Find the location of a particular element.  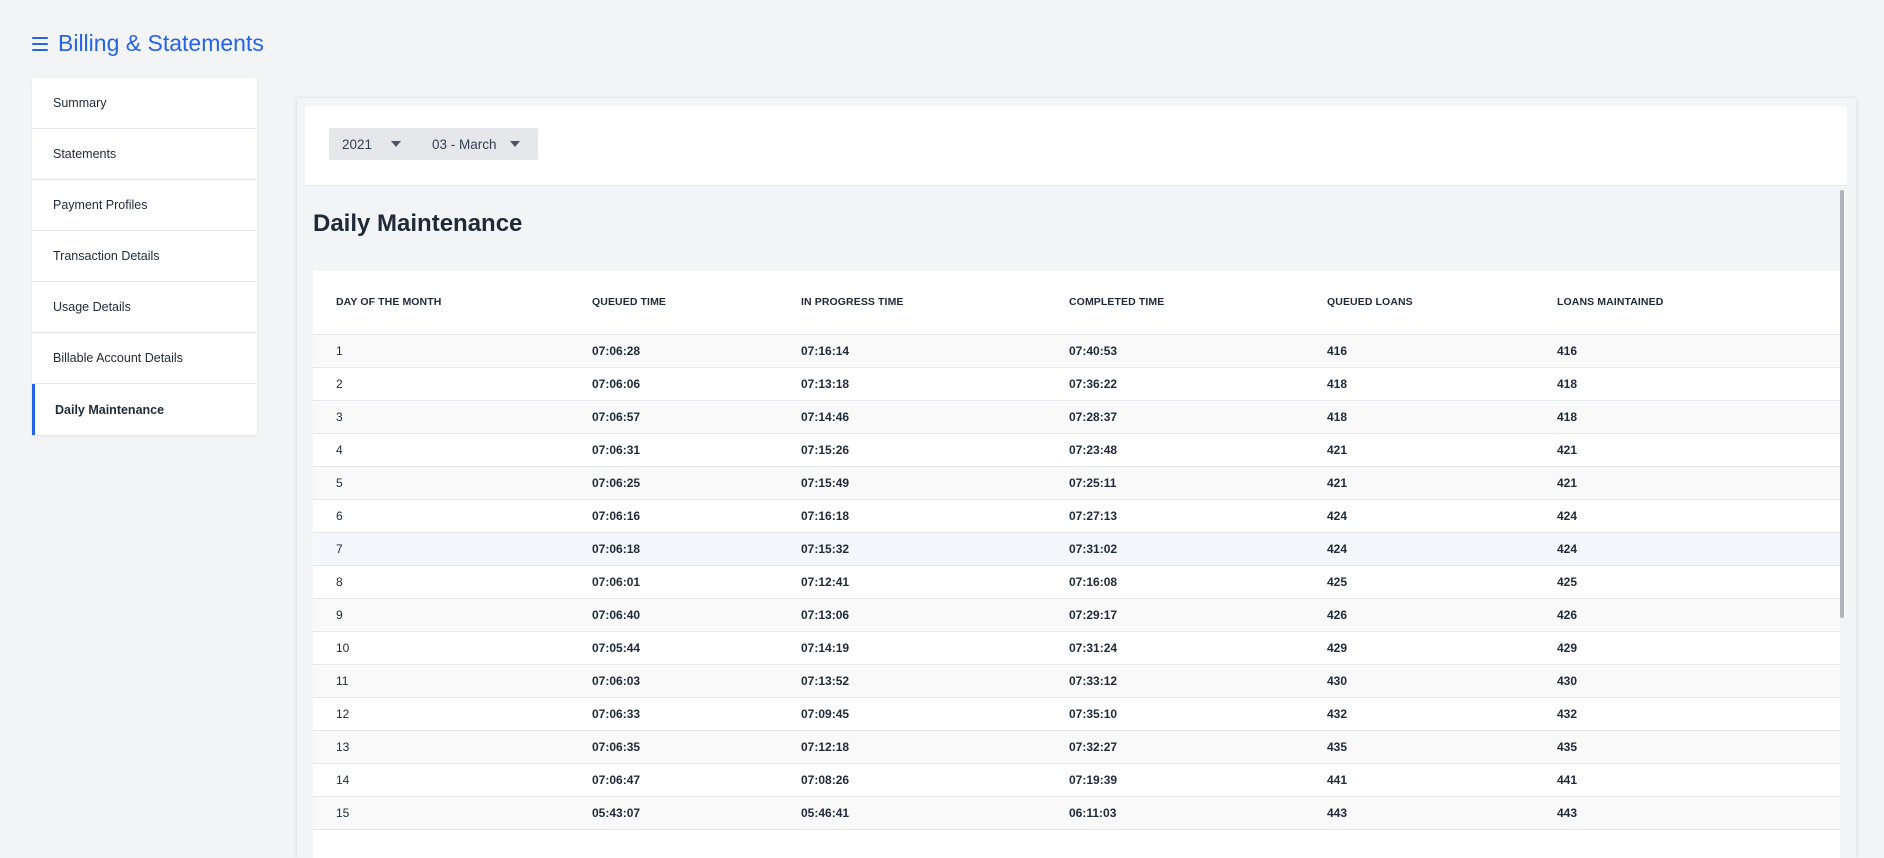

table-cell: 07:12:18 is located at coordinates (935, 747).